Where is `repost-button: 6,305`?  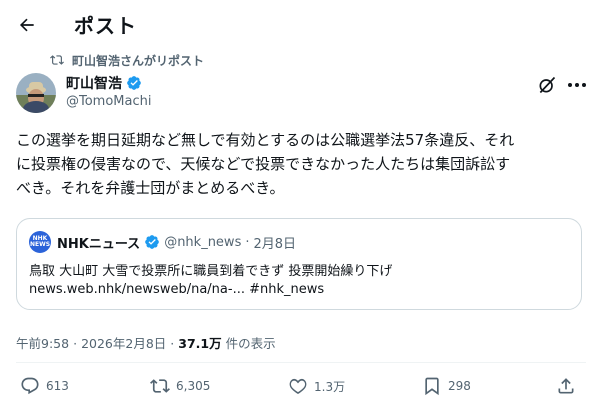 repost-button: 6,305 is located at coordinates (180, 386).